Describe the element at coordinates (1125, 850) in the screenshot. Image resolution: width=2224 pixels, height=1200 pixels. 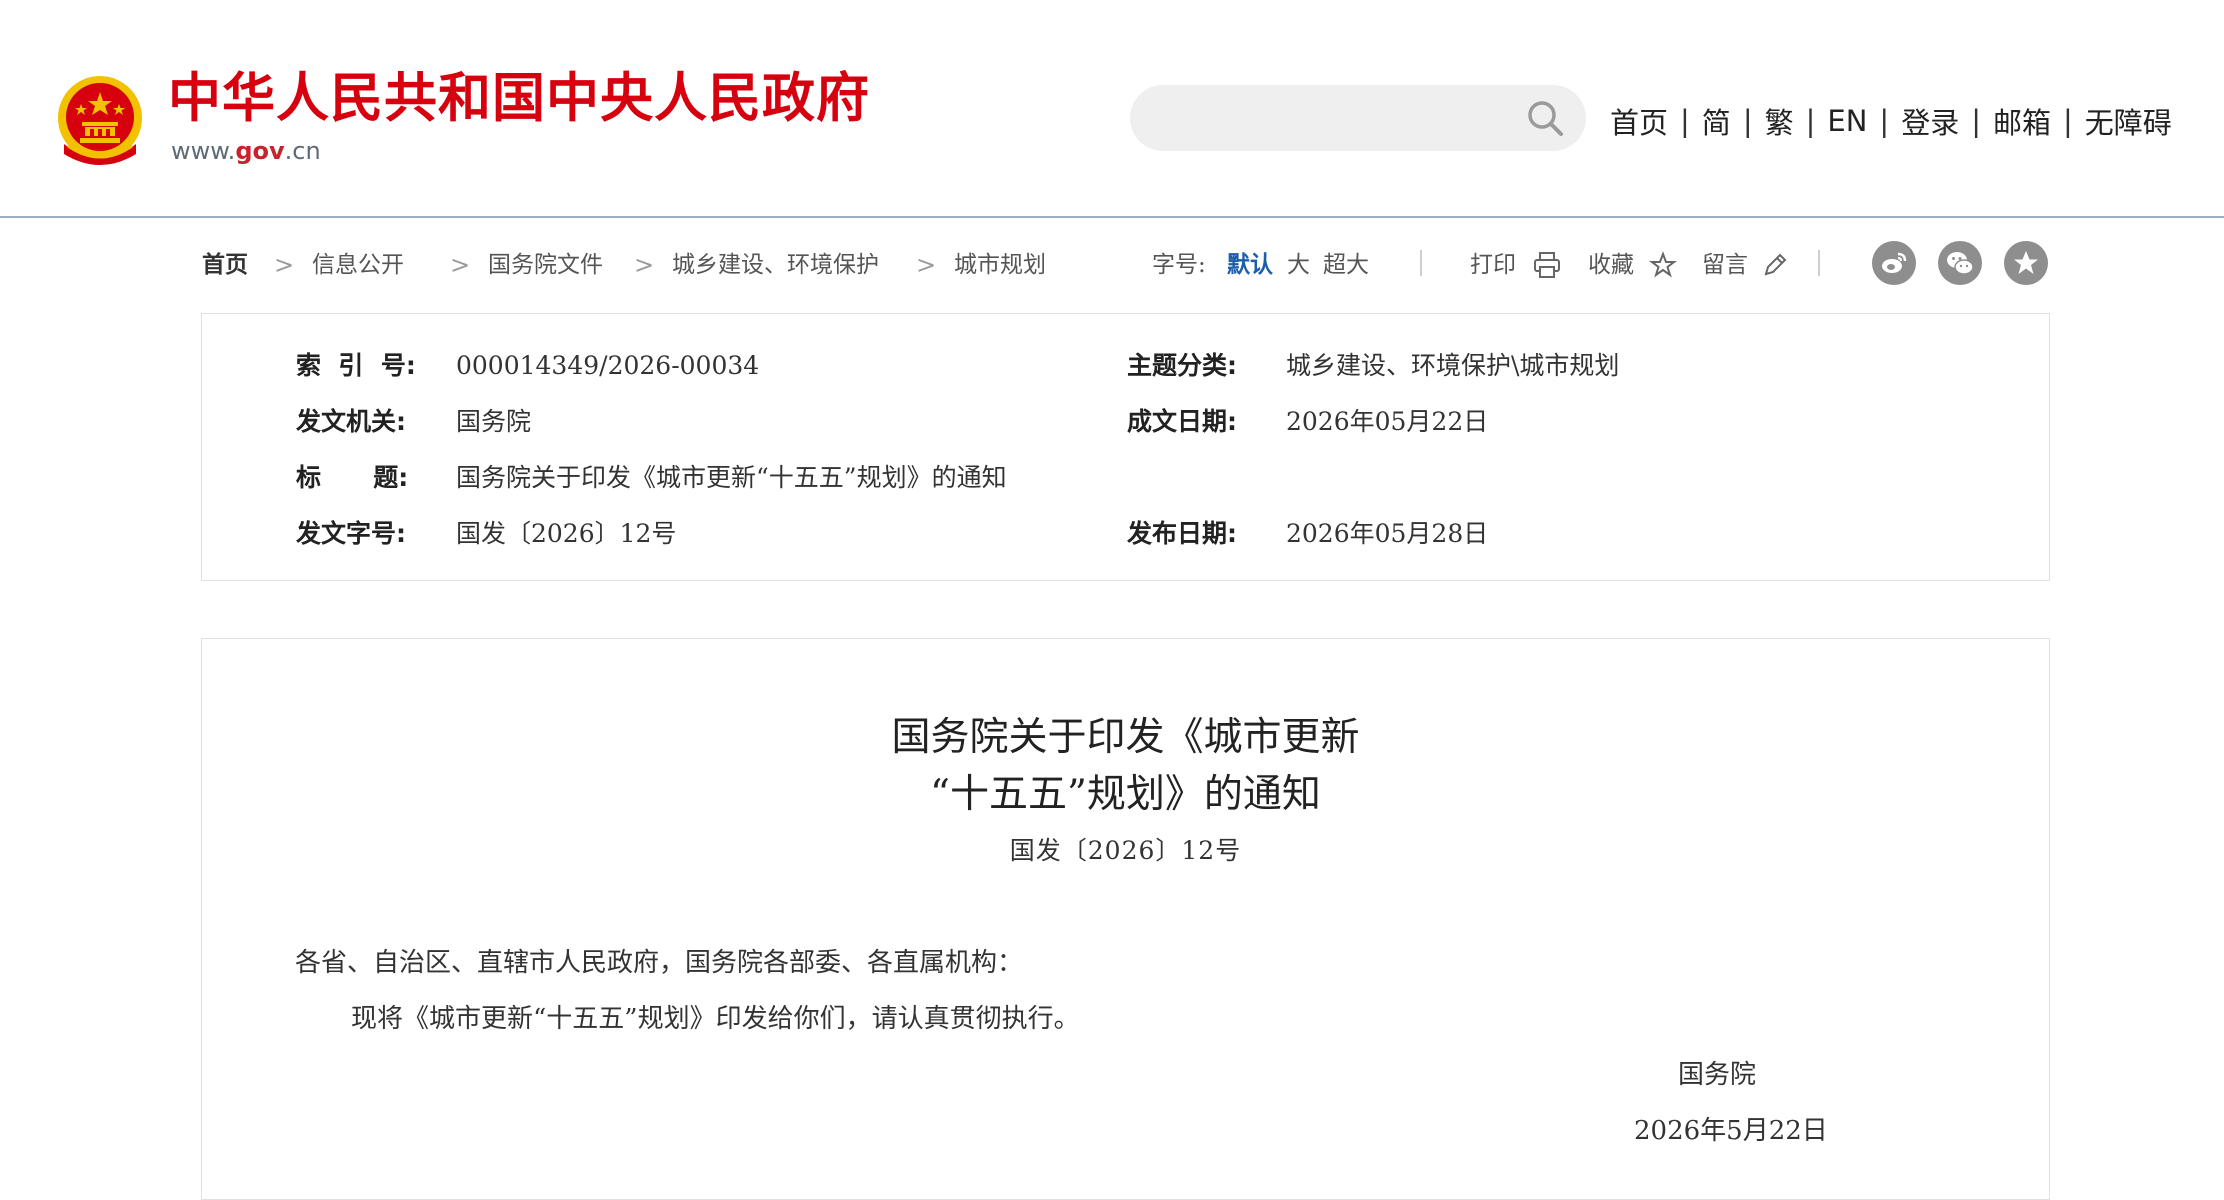
I see `article-document-number: 国发〔2026〕12号` at that location.